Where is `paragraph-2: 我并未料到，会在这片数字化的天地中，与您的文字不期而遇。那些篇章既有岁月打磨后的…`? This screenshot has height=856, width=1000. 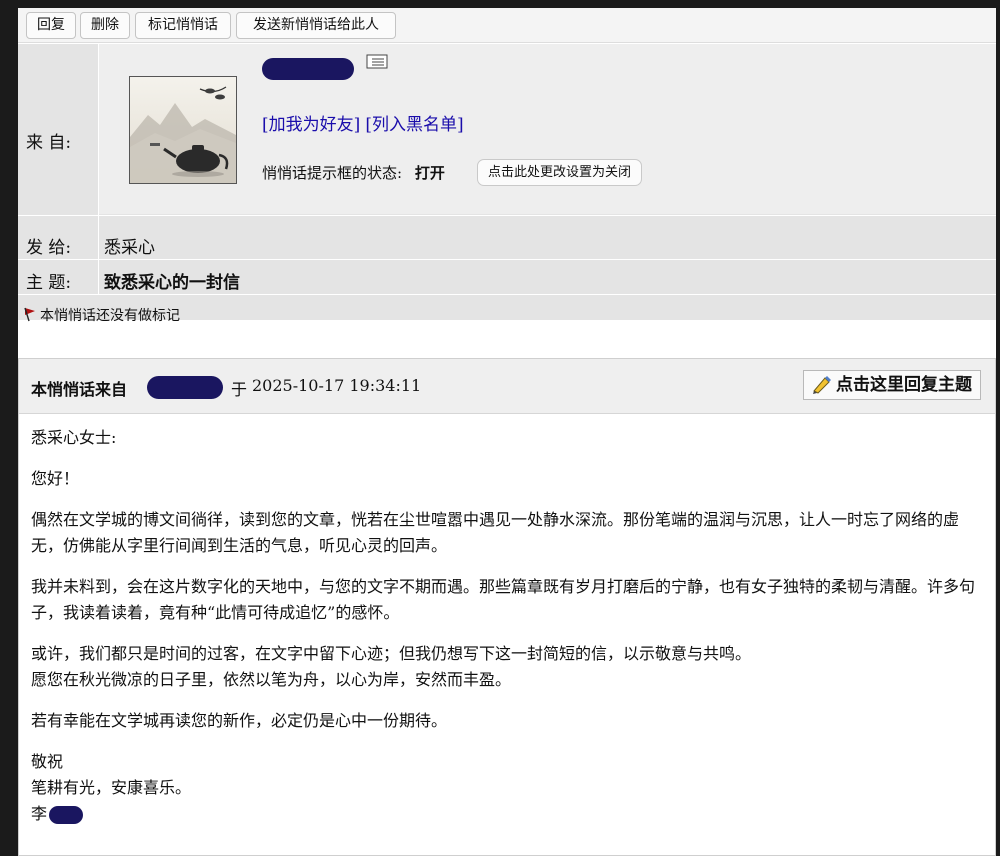
paragraph-2: 我并未料到，会在这片数字化的天地中，与您的文字不期而遇。那些篇章既有岁月打磨后的… is located at coordinates (503, 599).